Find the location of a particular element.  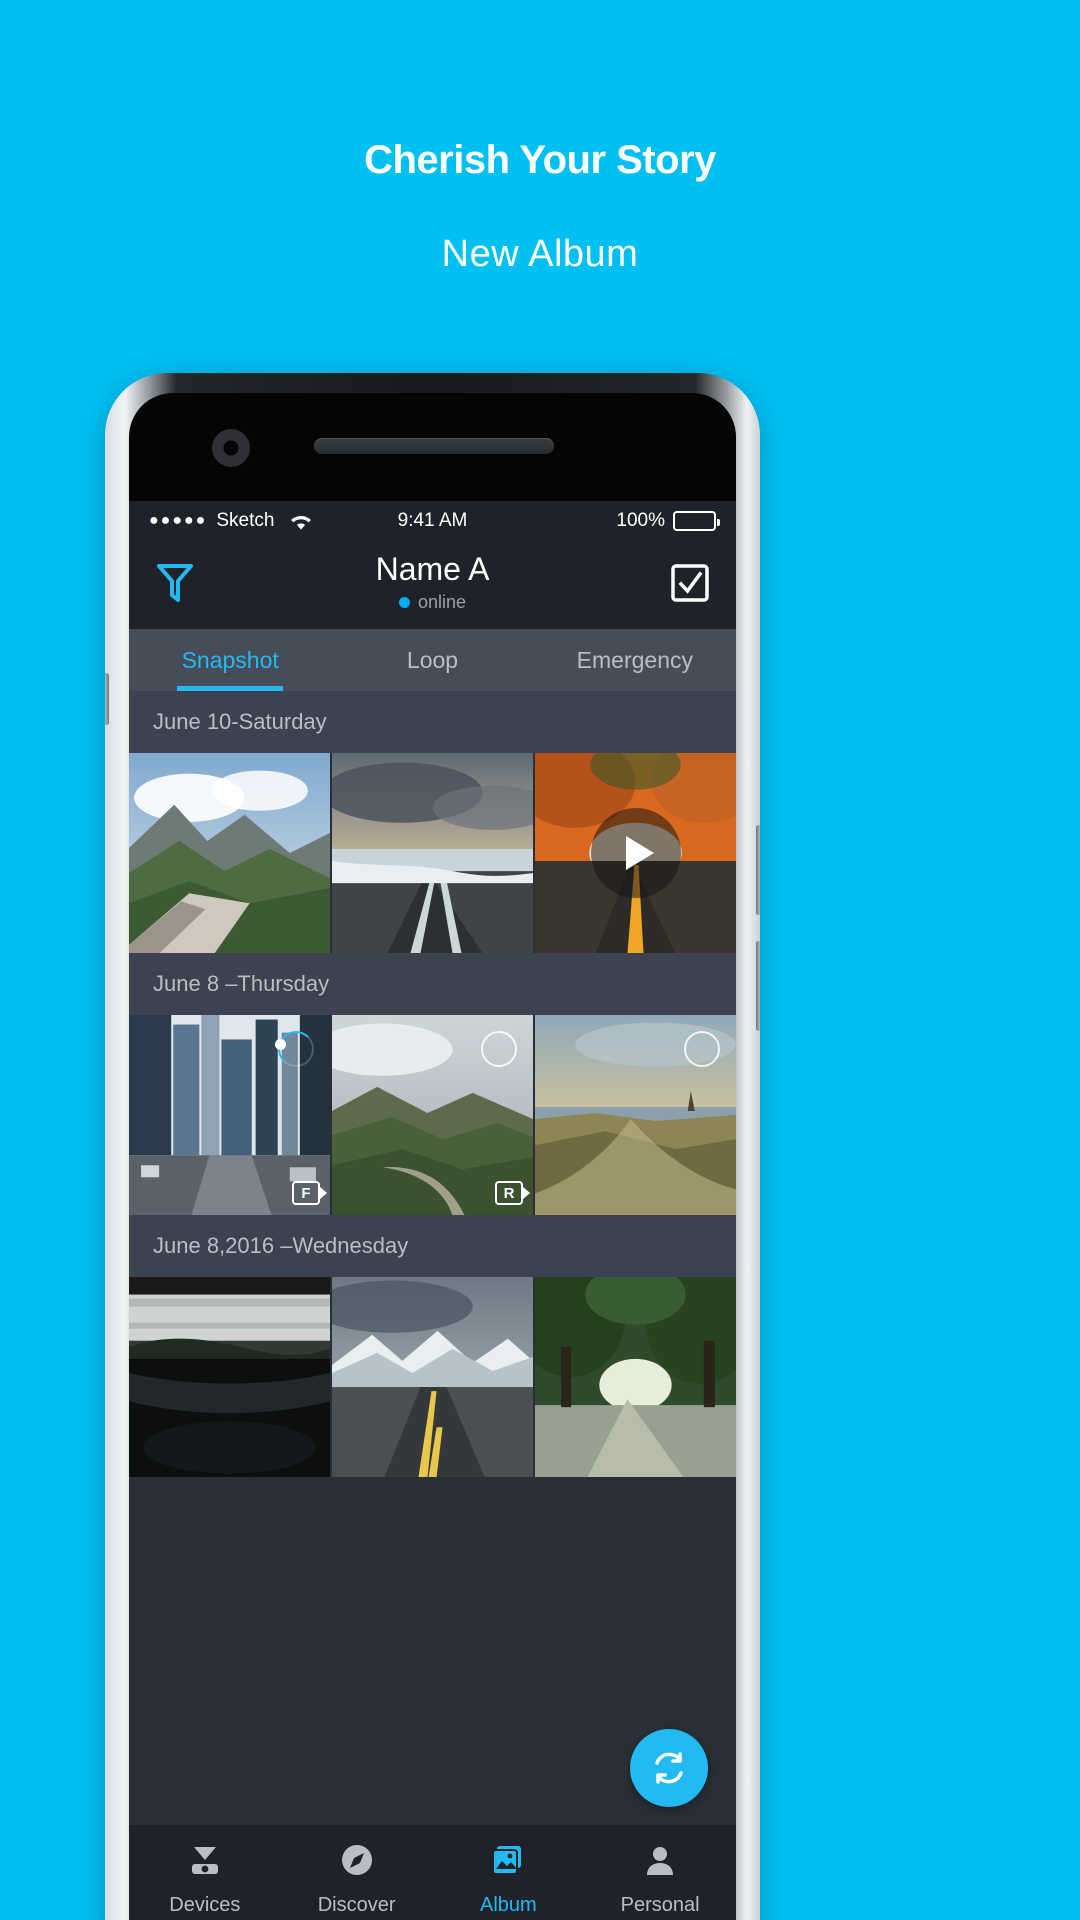

bottom-tab-bar: Devices Discover Album Personal is located at coordinates (432, 1872).